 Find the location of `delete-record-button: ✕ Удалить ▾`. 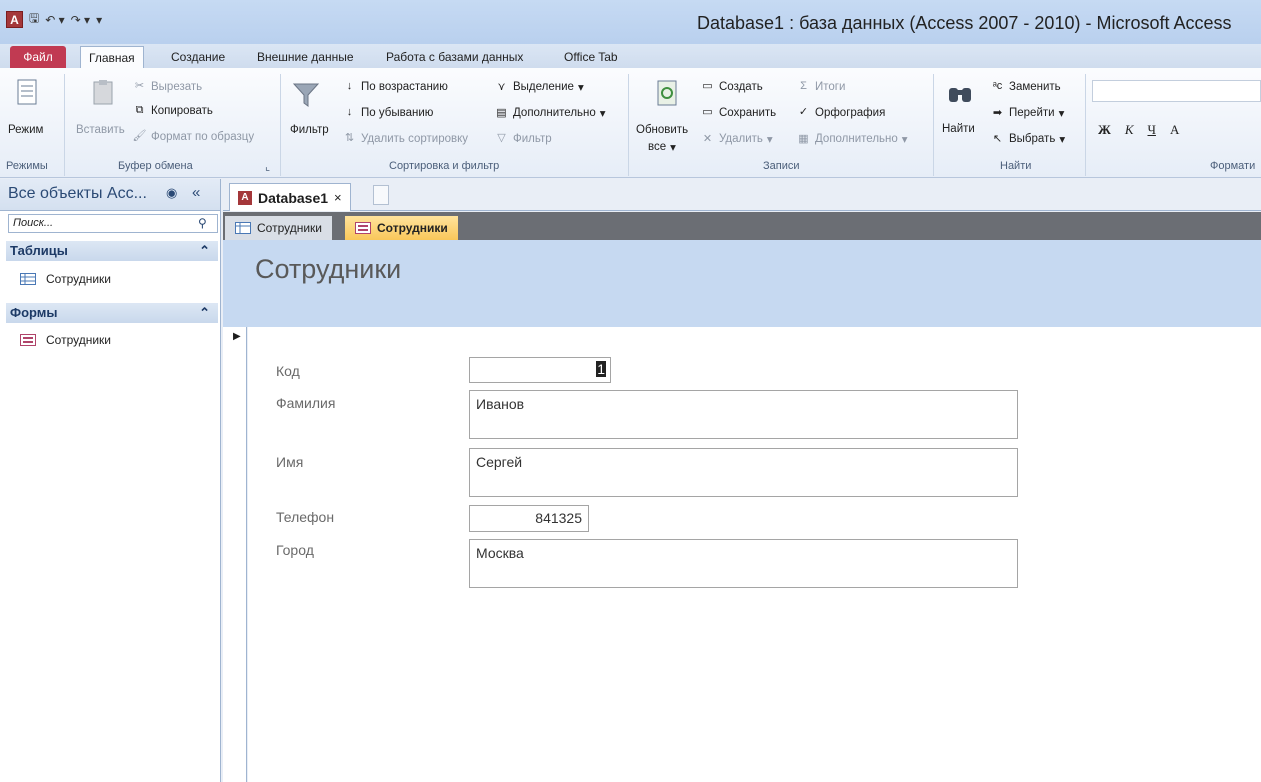

delete-record-button: ✕ Удалить ▾ is located at coordinates (736, 139).